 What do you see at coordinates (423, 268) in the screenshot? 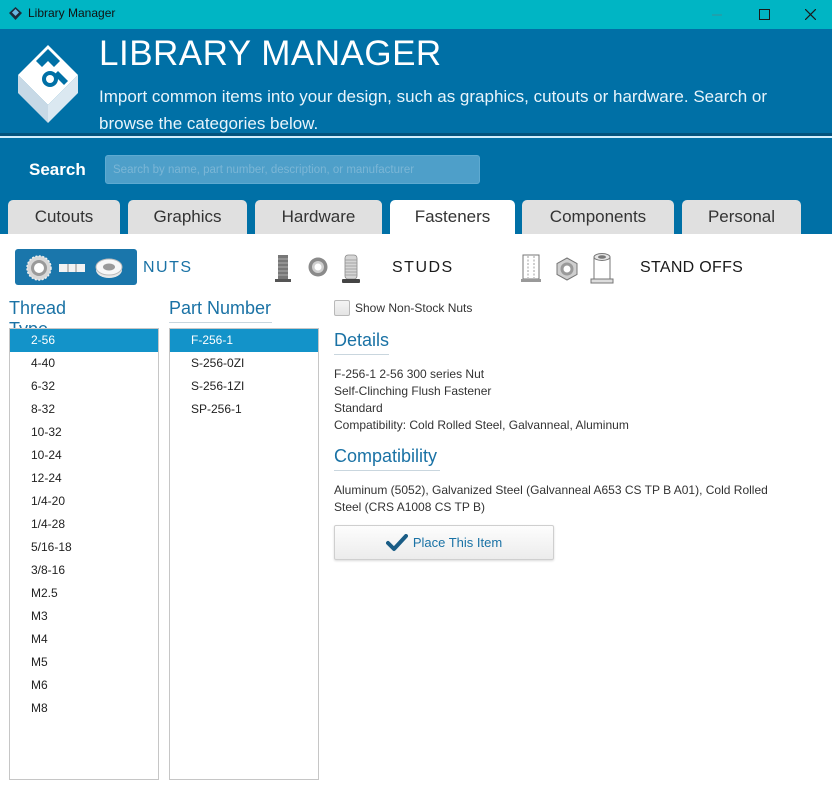
I see `category-studs-label: STUDS` at bounding box center [423, 268].